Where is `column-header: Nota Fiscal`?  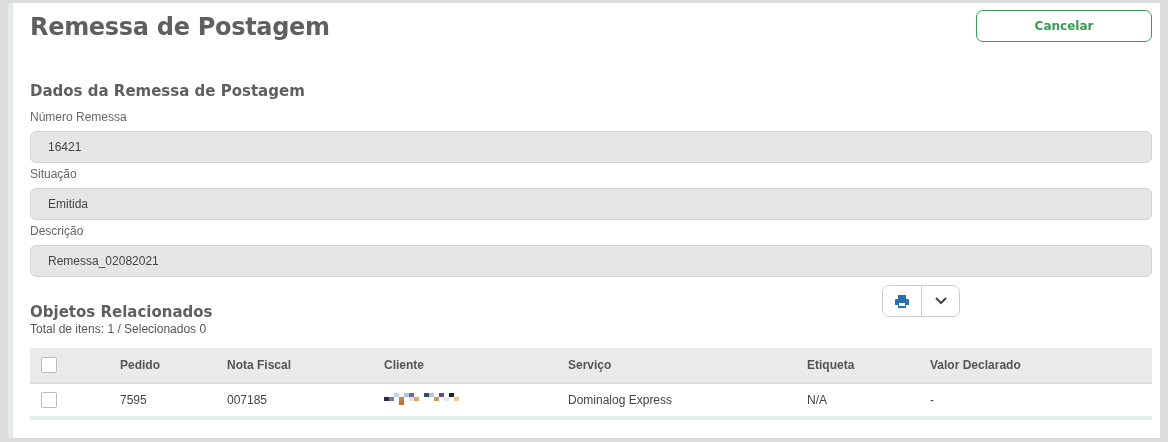
column-header: Nota Fiscal is located at coordinates (260, 365).